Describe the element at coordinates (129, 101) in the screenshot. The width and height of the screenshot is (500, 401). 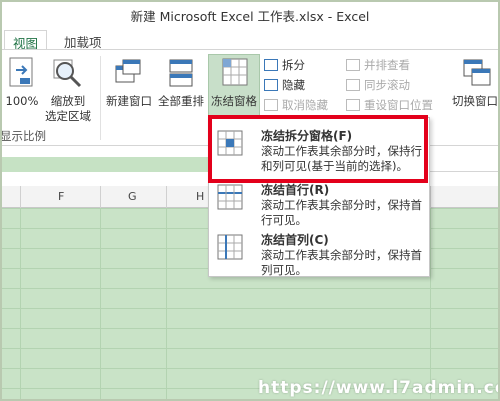
I see `new-window-button: 新建窗口` at that location.